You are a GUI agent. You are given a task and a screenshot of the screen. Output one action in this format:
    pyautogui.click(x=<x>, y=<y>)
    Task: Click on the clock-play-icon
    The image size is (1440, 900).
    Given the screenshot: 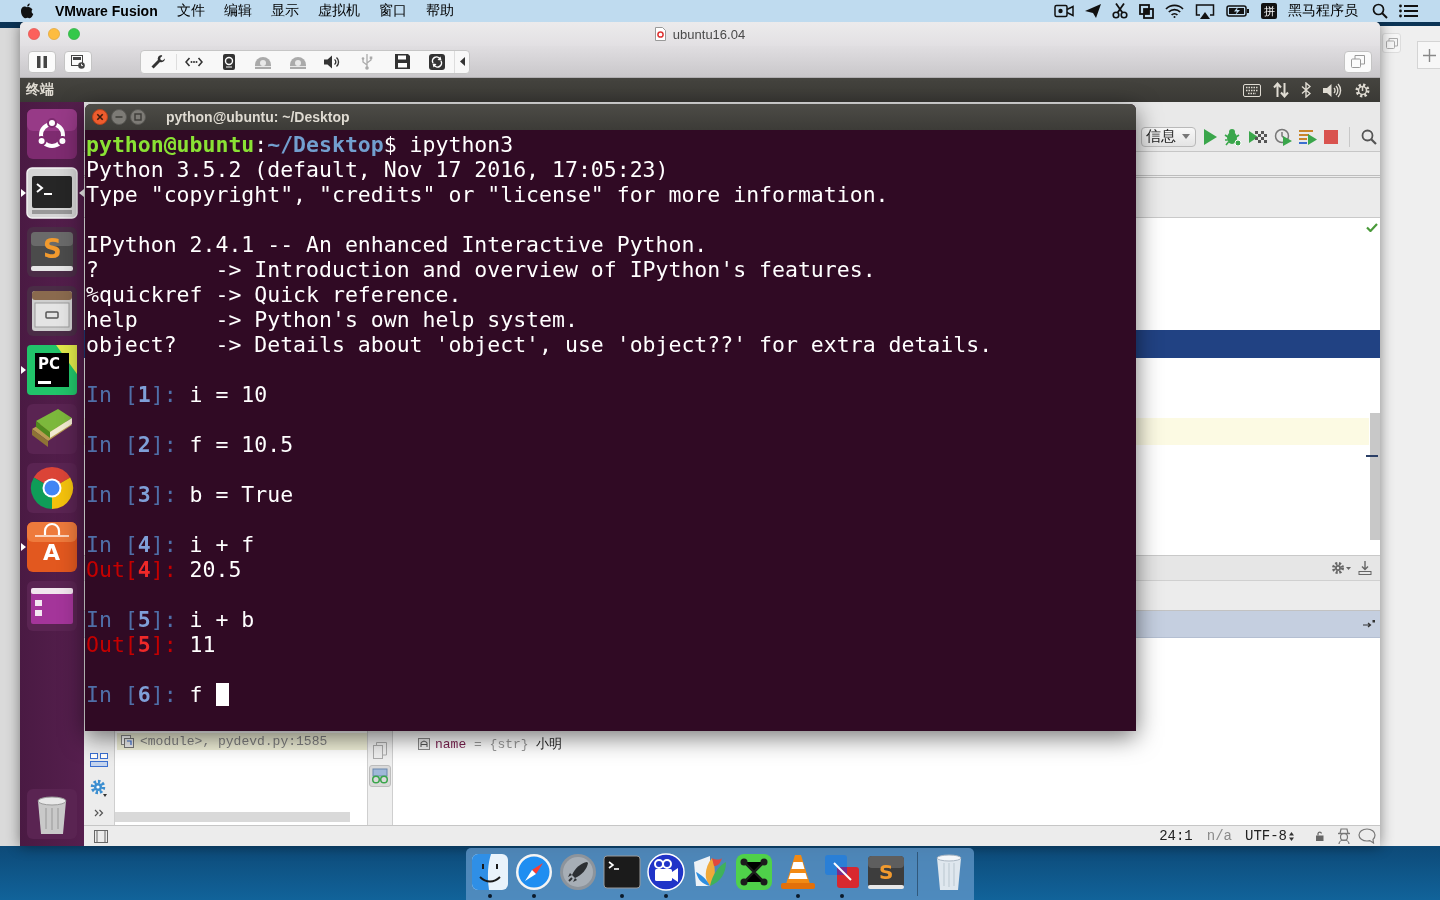 What is the action you would take?
    pyautogui.click(x=1283, y=136)
    